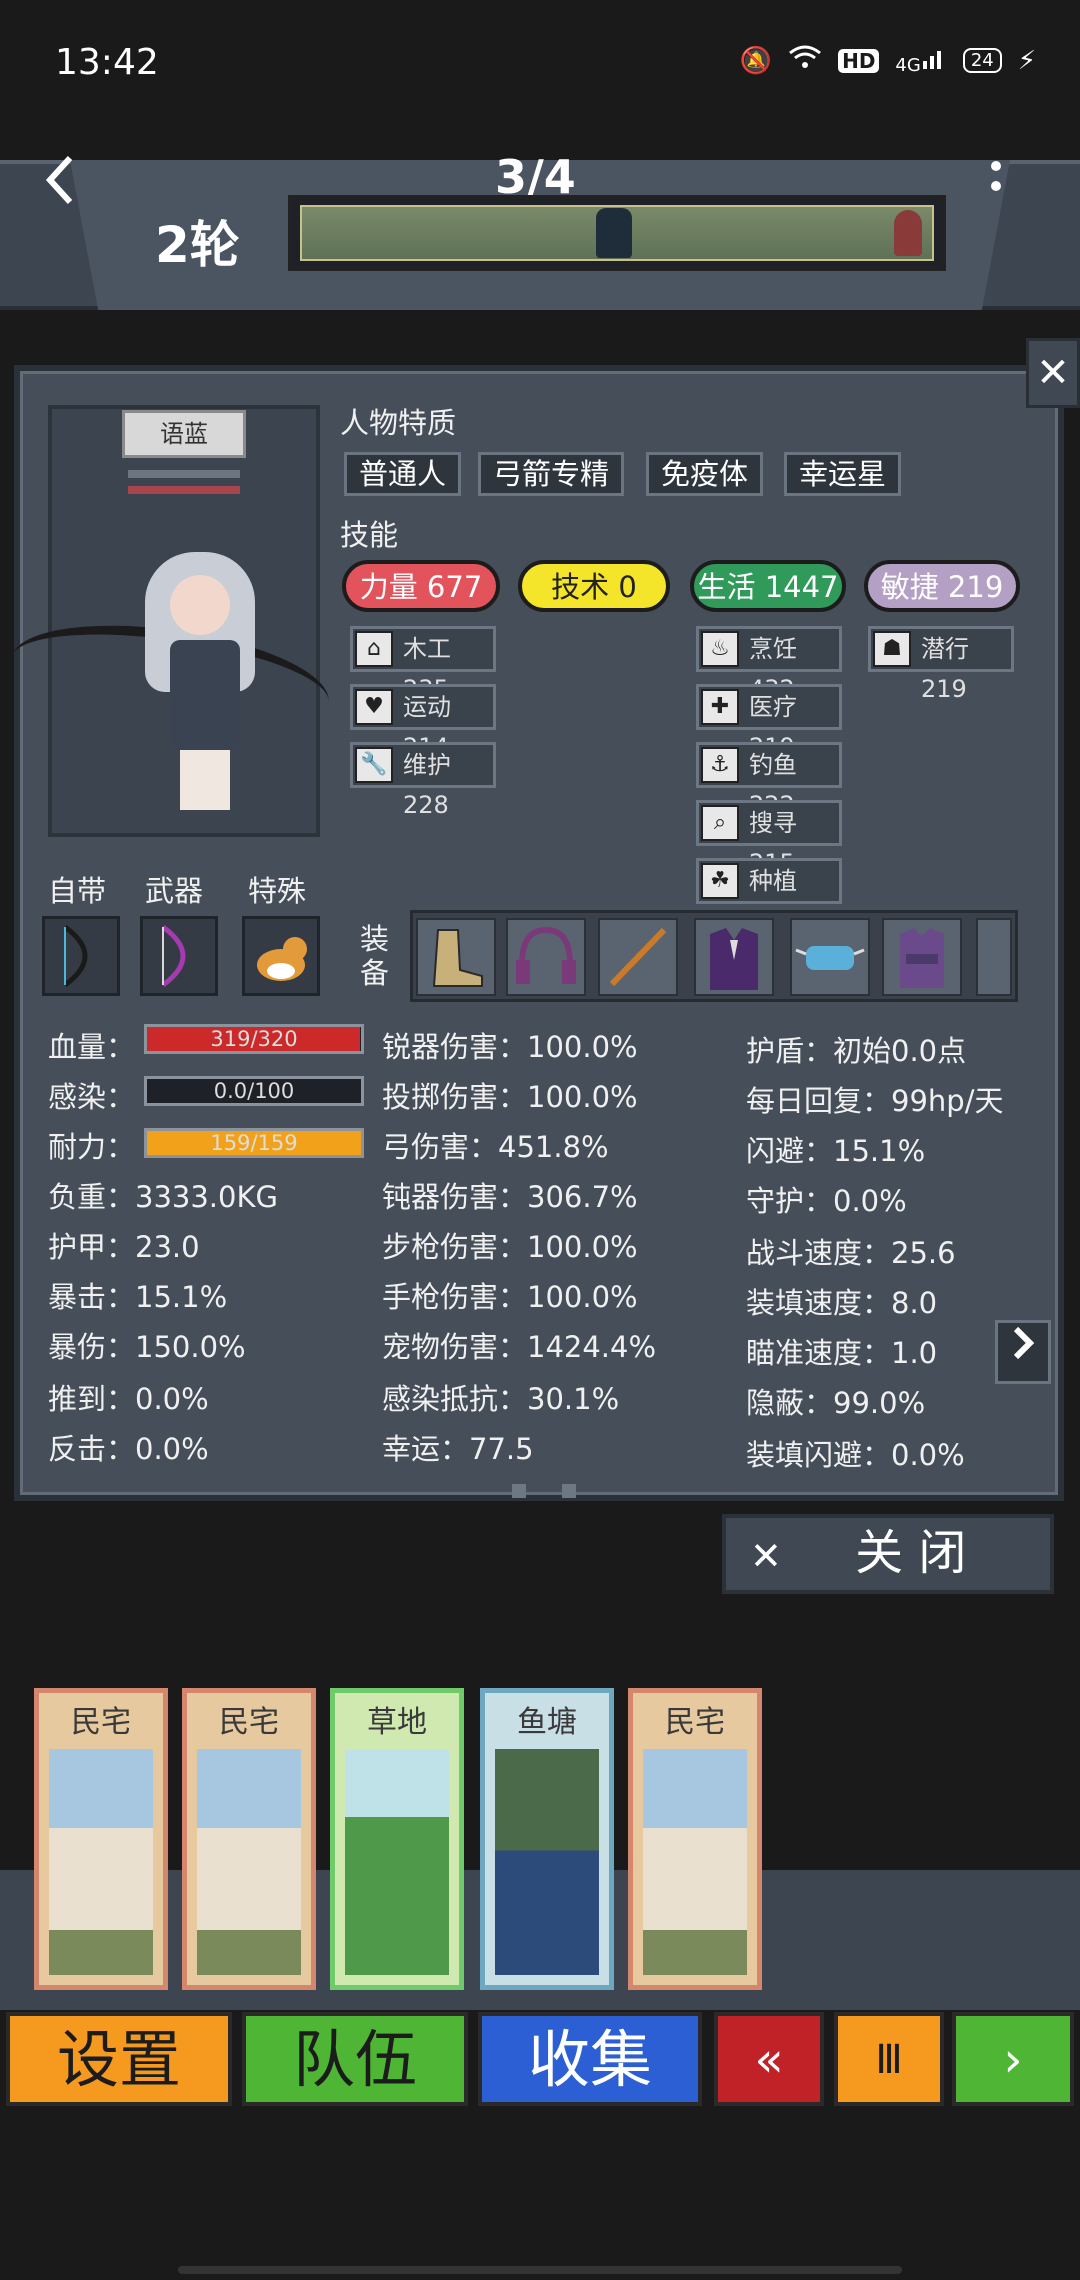 This screenshot has width=1080, height=2280. What do you see at coordinates (197, 245) in the screenshot?
I see `round-counter: 2轮` at bounding box center [197, 245].